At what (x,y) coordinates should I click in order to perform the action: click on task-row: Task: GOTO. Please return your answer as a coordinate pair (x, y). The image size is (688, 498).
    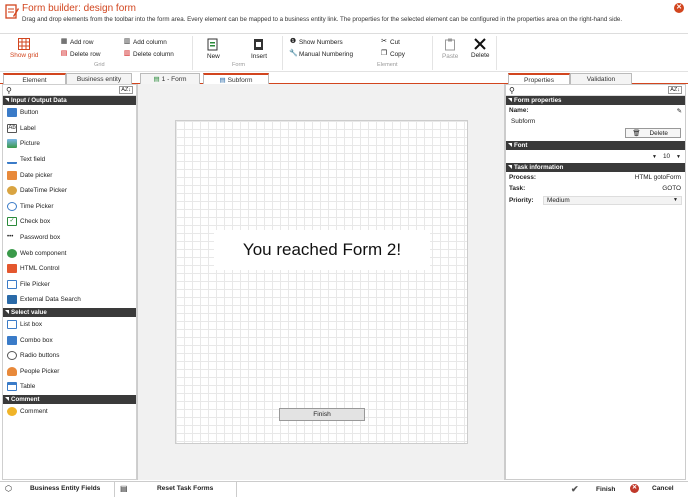
    Looking at the image, I should click on (595, 188).